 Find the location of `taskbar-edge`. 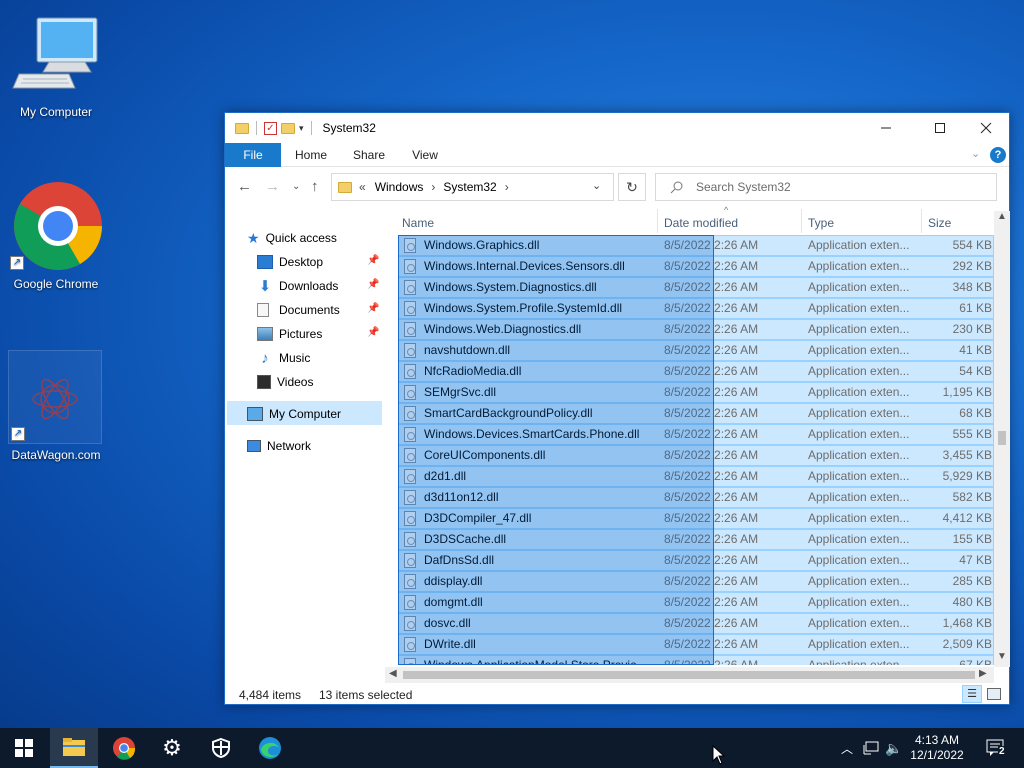

taskbar-edge is located at coordinates (270, 748).